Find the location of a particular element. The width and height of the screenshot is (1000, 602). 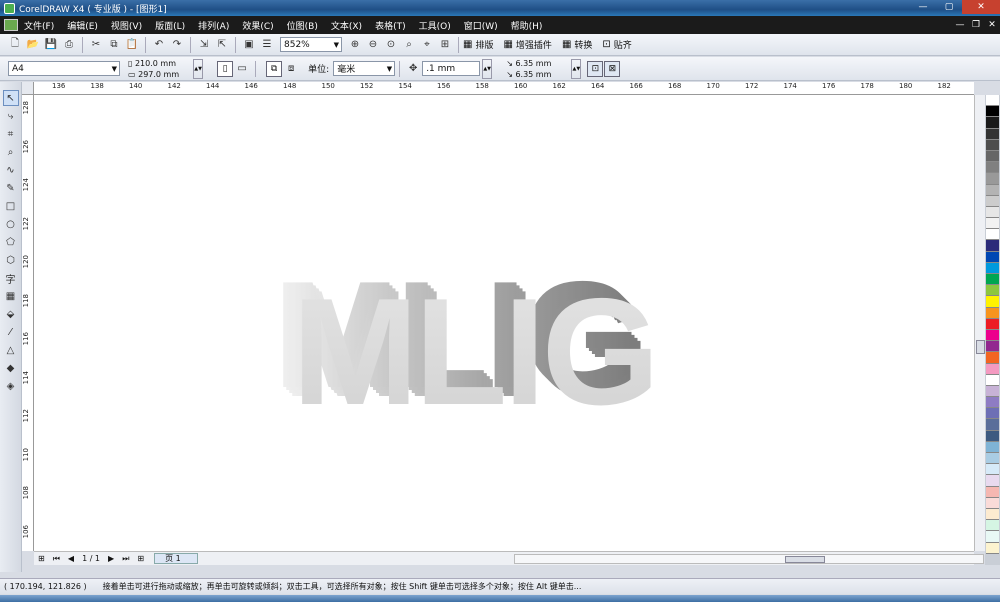

plugin-enhance: ▦ 增强插件 is located at coordinates (527, 44).